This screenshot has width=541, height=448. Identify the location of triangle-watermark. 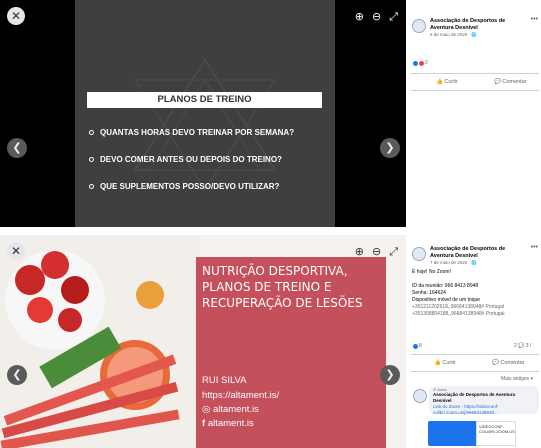
(205, 125).